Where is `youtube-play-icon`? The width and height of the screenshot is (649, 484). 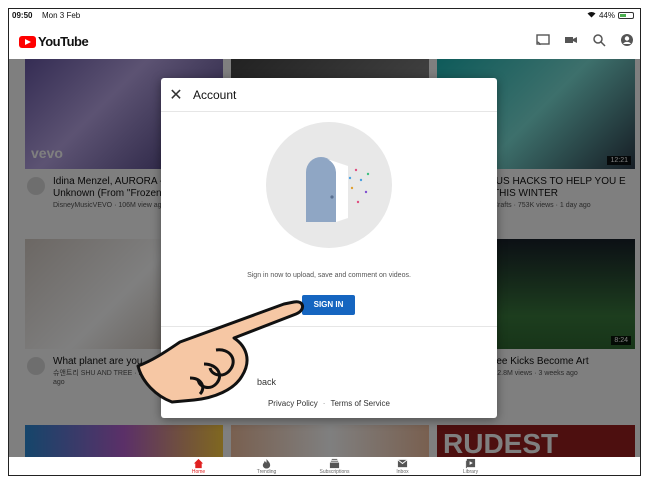 youtube-play-icon is located at coordinates (27, 41).